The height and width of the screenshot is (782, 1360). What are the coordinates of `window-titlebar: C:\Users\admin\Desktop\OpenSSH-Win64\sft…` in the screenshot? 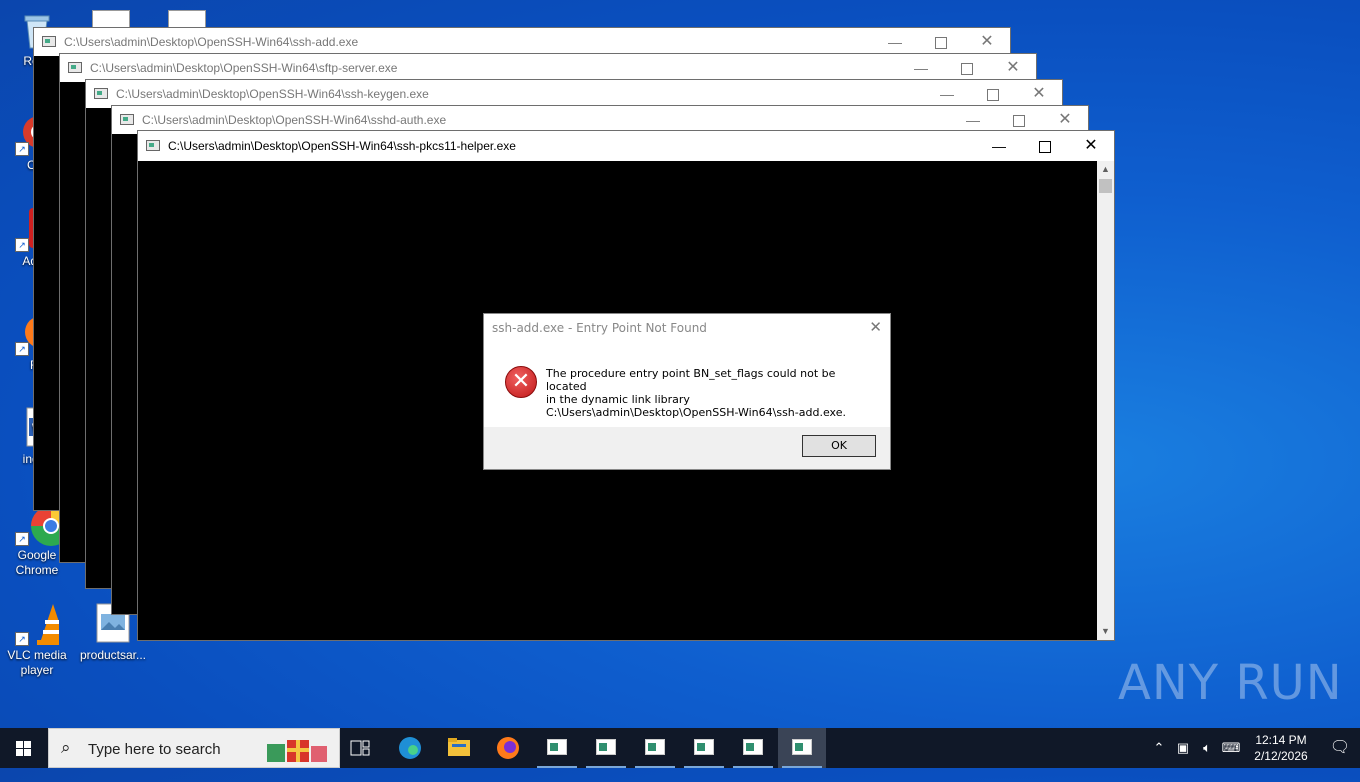 It's located at (548, 68).